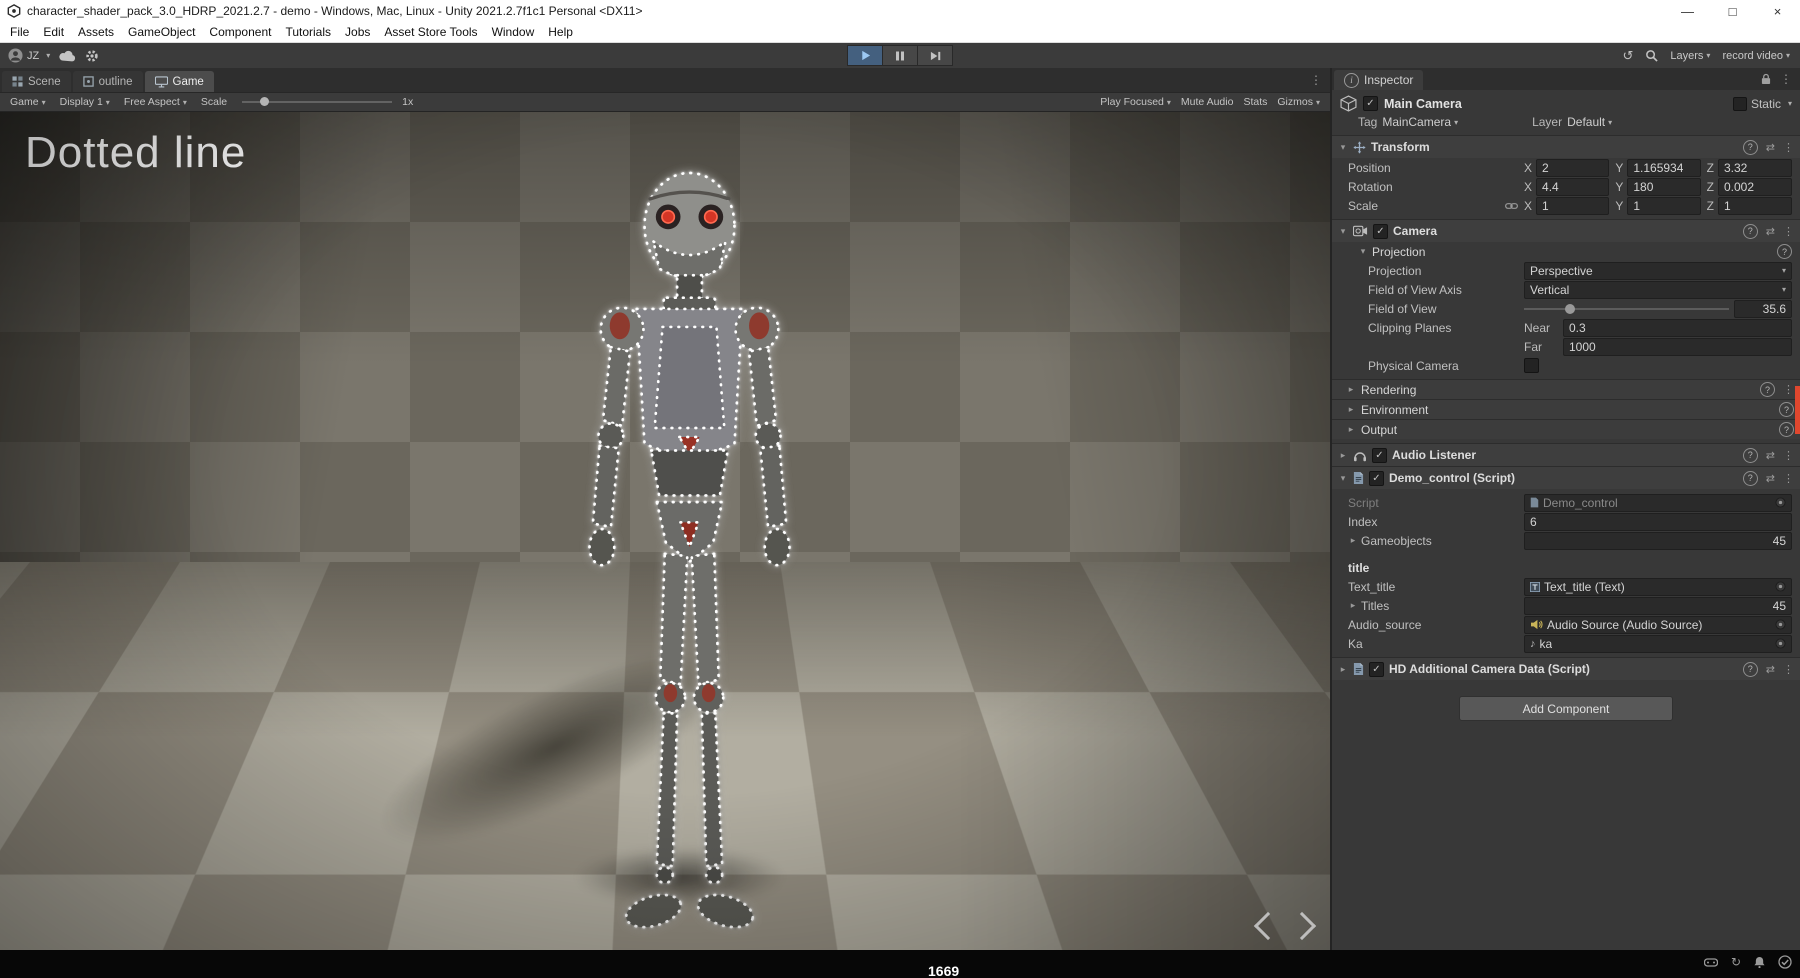  Describe the element at coordinates (1420, 122) in the screenshot. I see `tag-dropdown: MainCamera ▾` at that location.